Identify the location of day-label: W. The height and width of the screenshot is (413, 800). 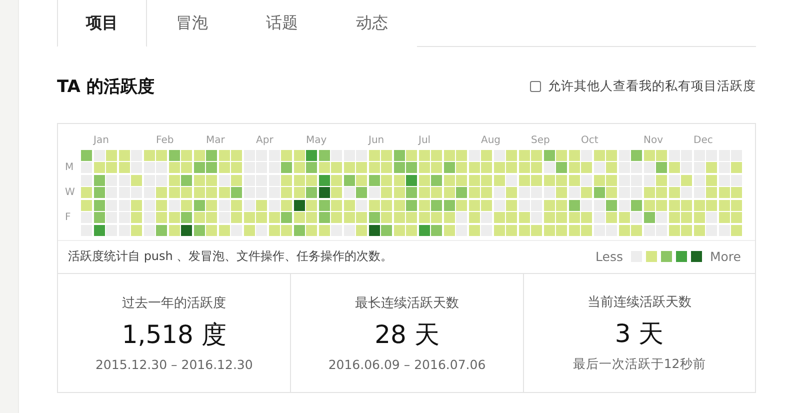
(70, 192).